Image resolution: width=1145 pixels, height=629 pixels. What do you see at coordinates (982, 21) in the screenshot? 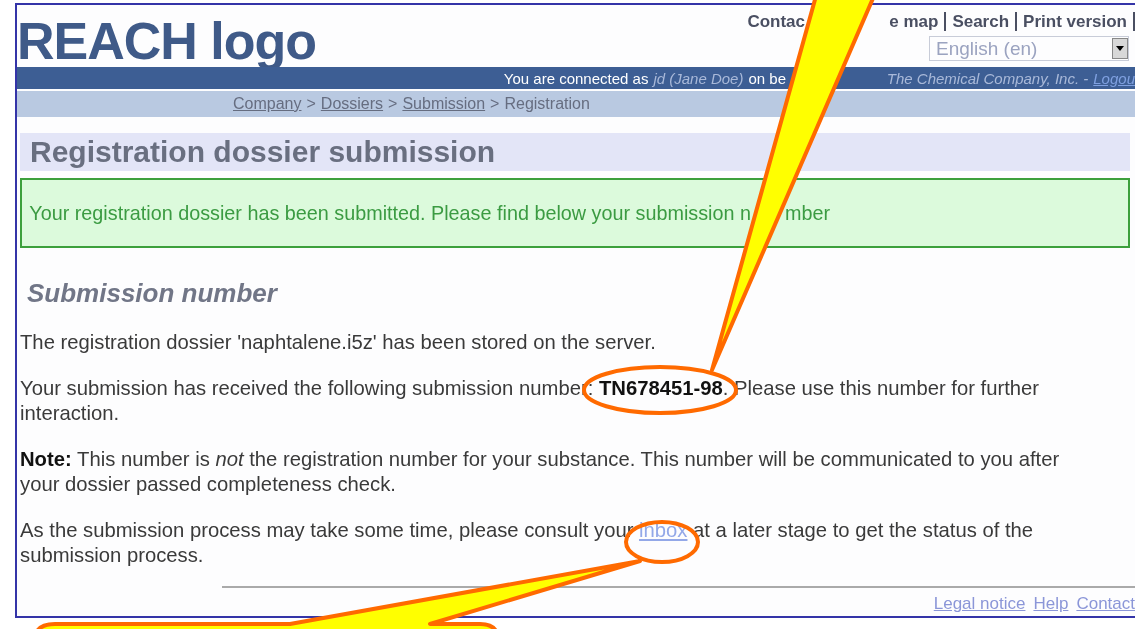
I see `header-link: Search` at bounding box center [982, 21].